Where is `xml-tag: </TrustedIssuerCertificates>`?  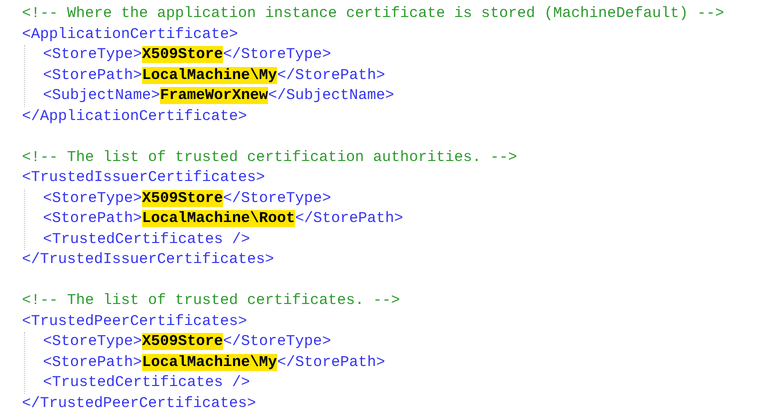
xml-tag: </TrustedIssuerCertificates> is located at coordinates (148, 259).